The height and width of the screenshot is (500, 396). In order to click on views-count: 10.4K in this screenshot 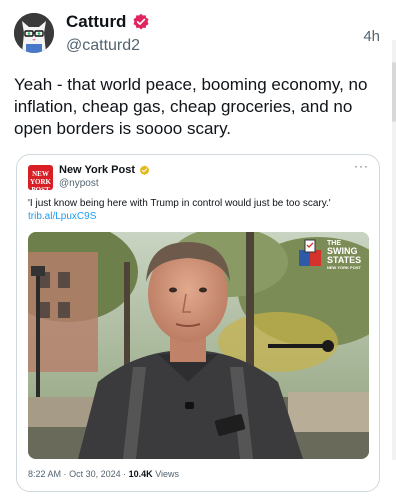, I will do `click(141, 474)`.